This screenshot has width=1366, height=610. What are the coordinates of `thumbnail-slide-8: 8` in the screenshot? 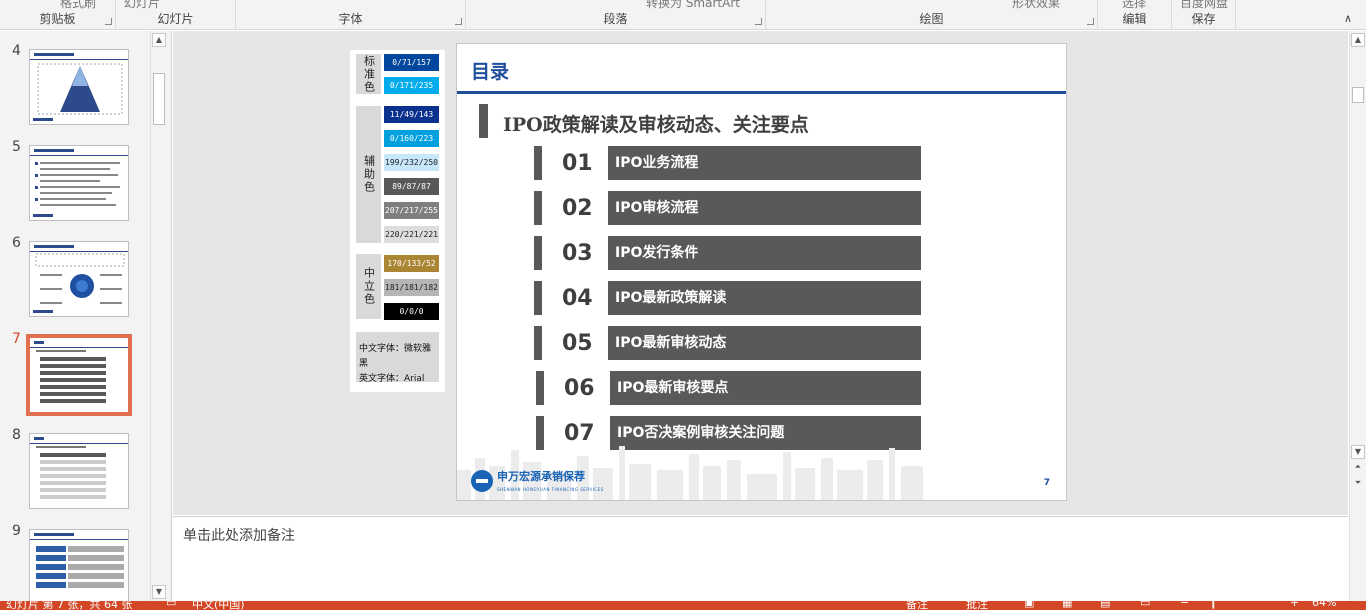 It's located at (75, 462).